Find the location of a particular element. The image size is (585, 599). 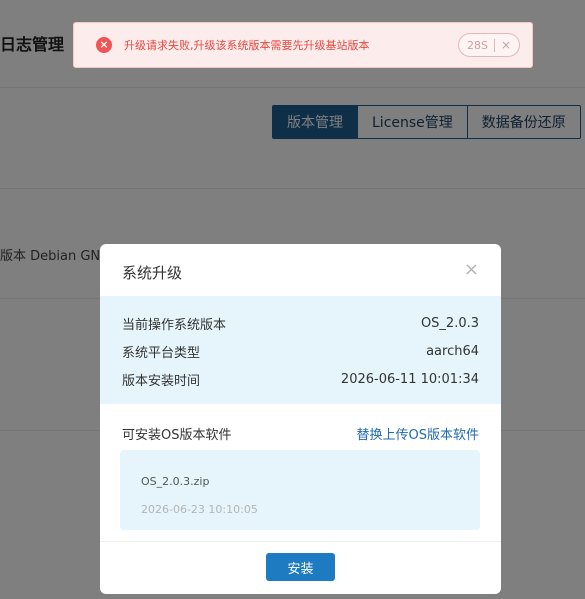

install-button: 安装 is located at coordinates (300, 567).